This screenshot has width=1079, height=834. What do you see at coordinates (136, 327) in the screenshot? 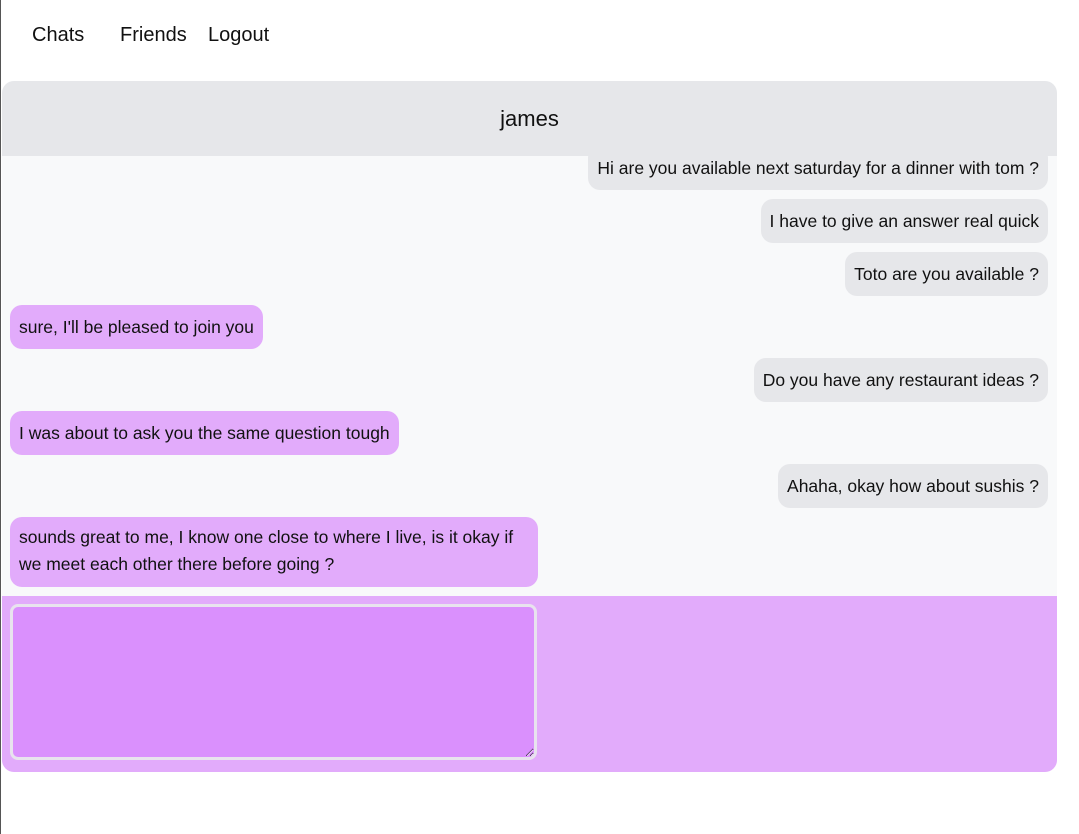
I see `message-bubble-received: sure, I'll be pleased to join you` at bounding box center [136, 327].